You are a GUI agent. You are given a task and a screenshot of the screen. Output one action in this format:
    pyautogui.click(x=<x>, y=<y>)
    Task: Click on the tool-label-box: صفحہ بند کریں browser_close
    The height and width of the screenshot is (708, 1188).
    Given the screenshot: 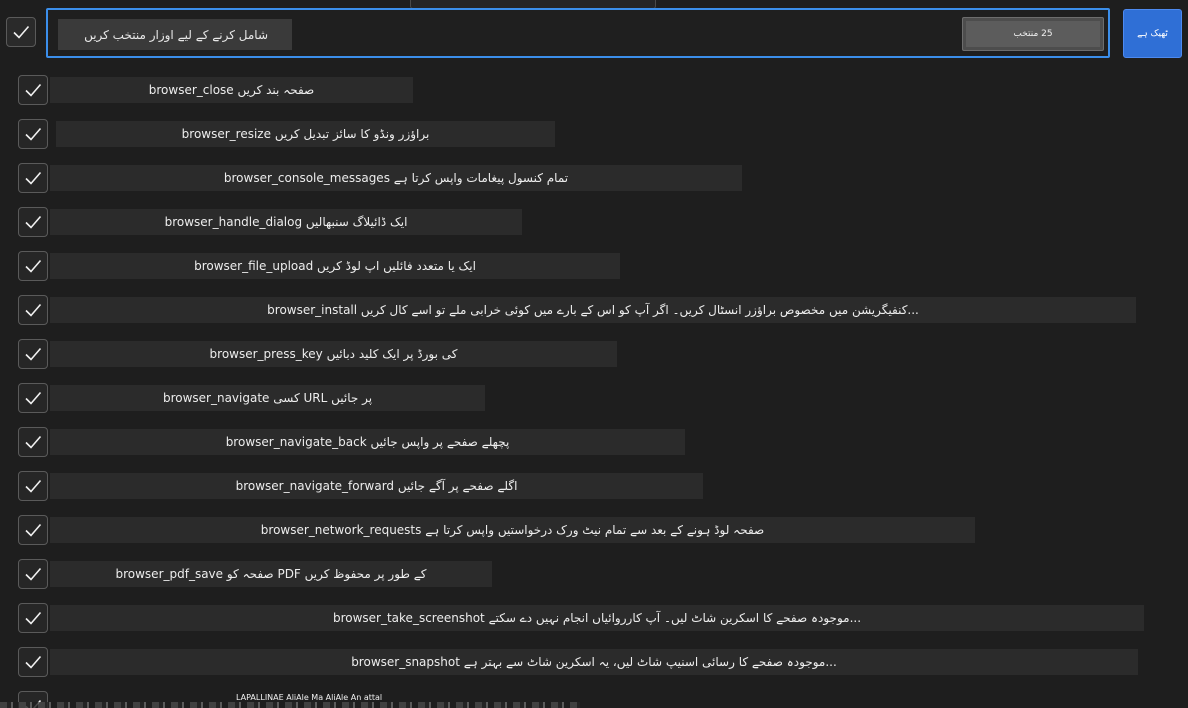 What is the action you would take?
    pyautogui.click(x=231, y=90)
    